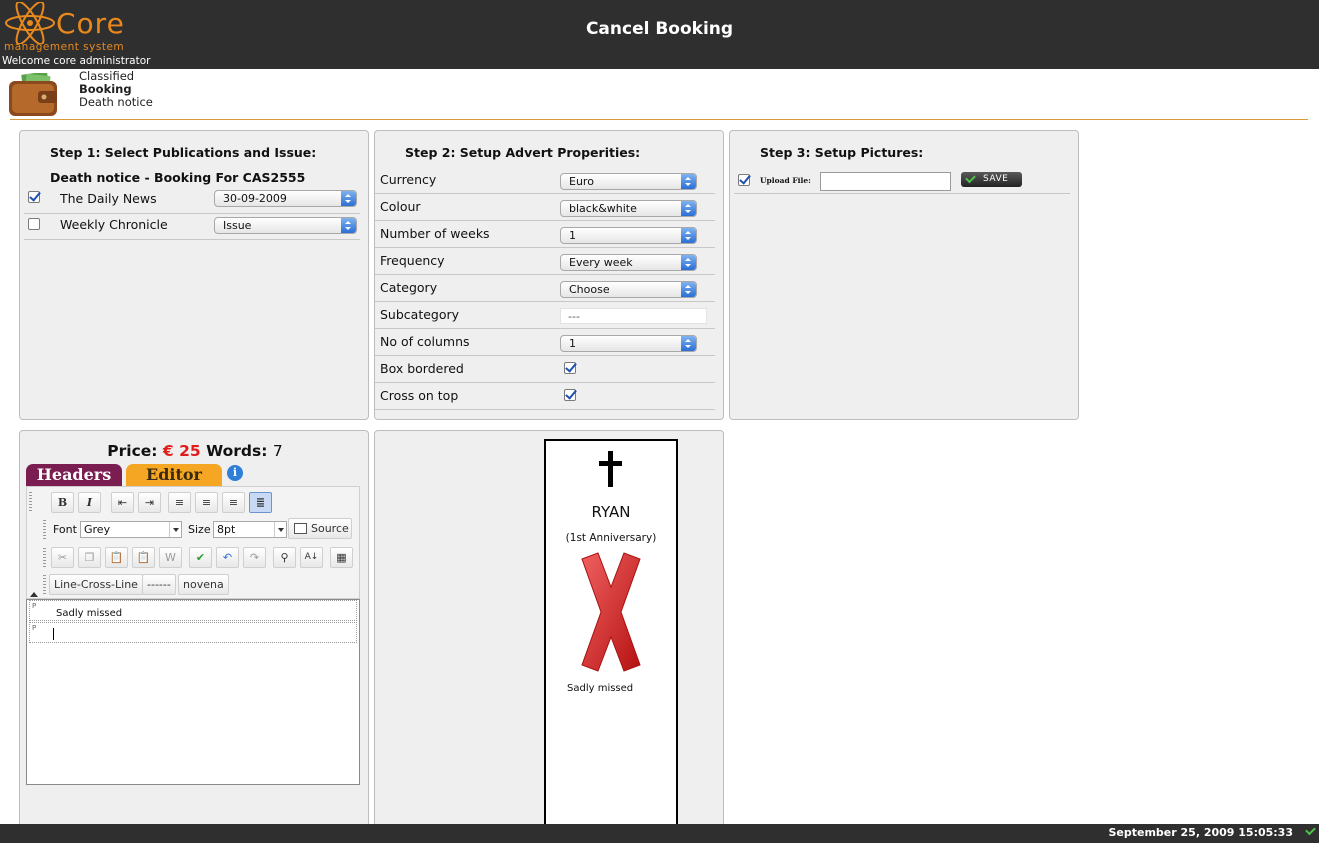 This screenshot has height=843, width=1319. What do you see at coordinates (611, 538) in the screenshot?
I see `preview-subtitle: (1st Anniversary)` at bounding box center [611, 538].